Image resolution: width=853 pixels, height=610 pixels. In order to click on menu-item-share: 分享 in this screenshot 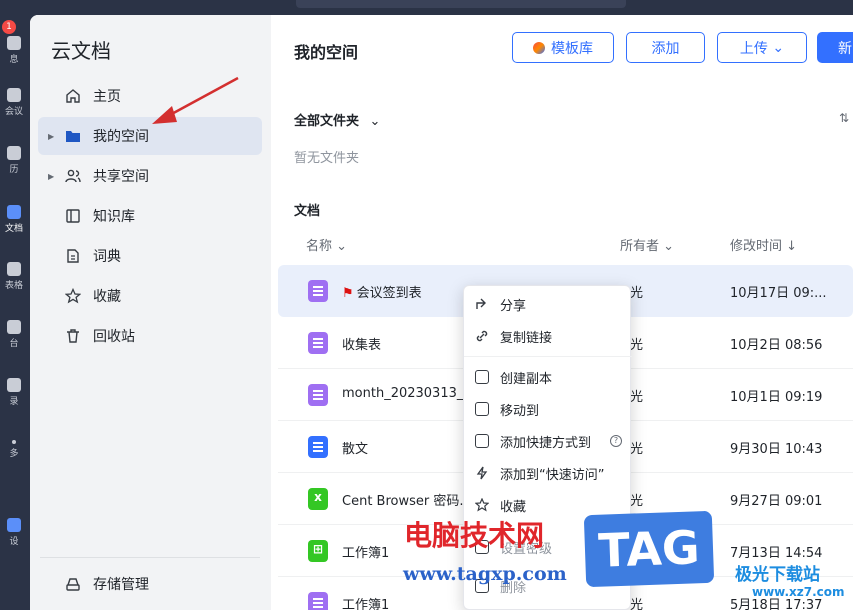, I will do `click(548, 304)`.